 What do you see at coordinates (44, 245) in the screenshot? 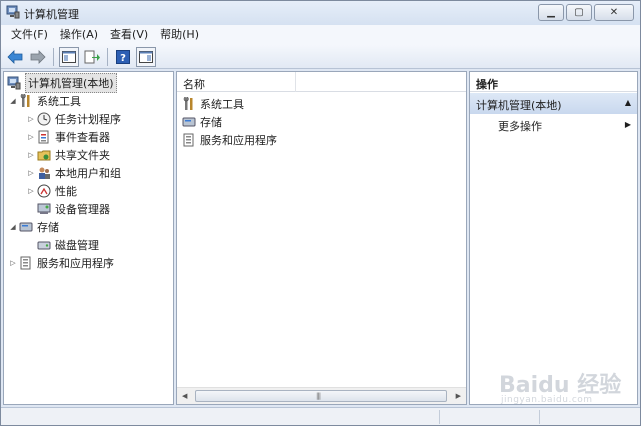
I see `disk-icon` at bounding box center [44, 245].